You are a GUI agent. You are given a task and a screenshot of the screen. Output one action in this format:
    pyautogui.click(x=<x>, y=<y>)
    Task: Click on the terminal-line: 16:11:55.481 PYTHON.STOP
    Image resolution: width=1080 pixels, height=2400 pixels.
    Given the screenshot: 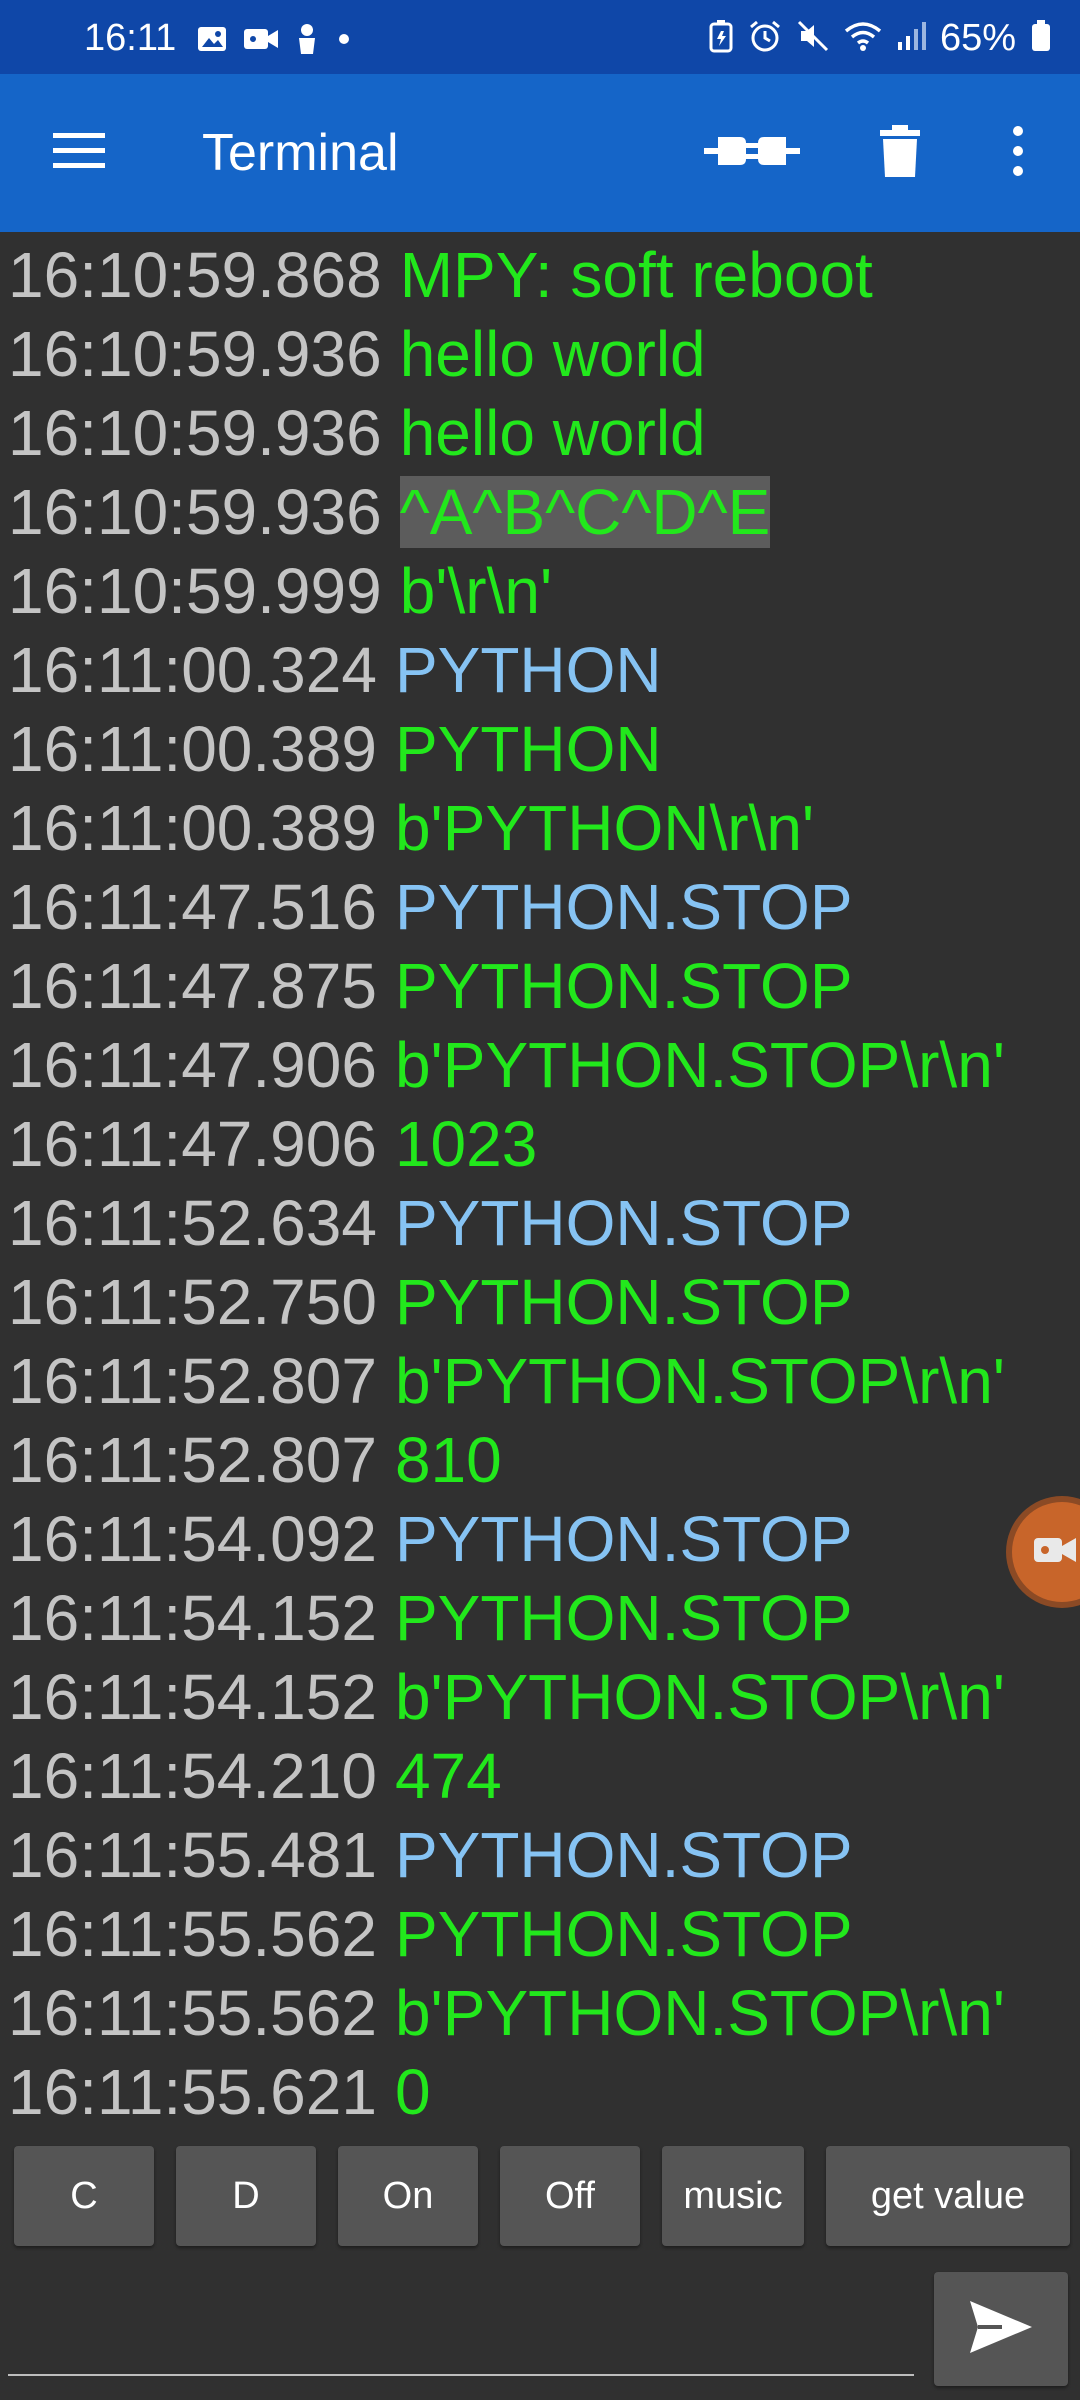 What is the action you would take?
    pyautogui.click(x=430, y=1855)
    